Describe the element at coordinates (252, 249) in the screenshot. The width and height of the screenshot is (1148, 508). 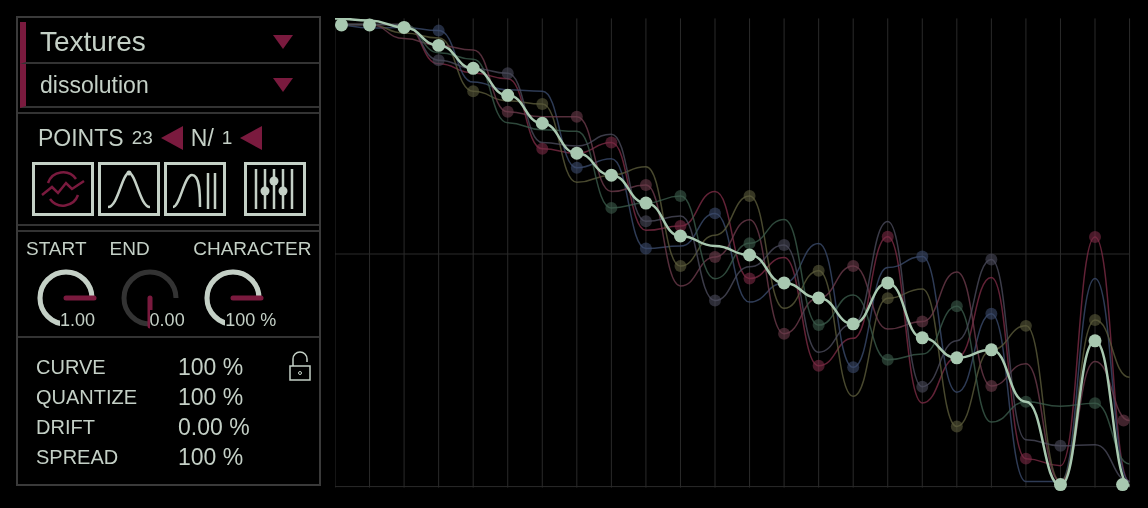
I see `knob-label: CHARACTER` at that location.